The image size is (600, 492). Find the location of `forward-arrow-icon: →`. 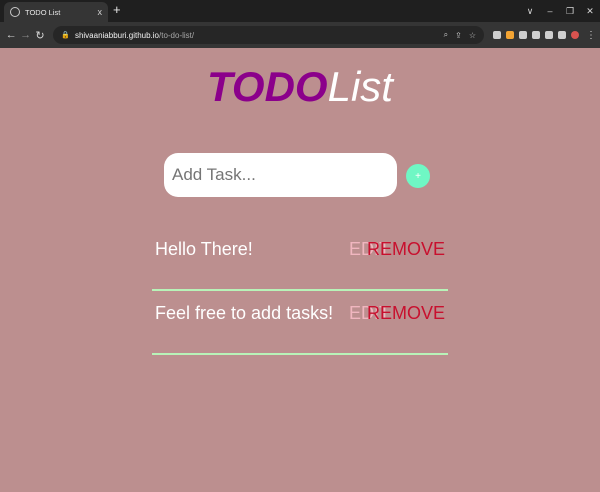

forward-arrow-icon: → is located at coordinates (25, 35).